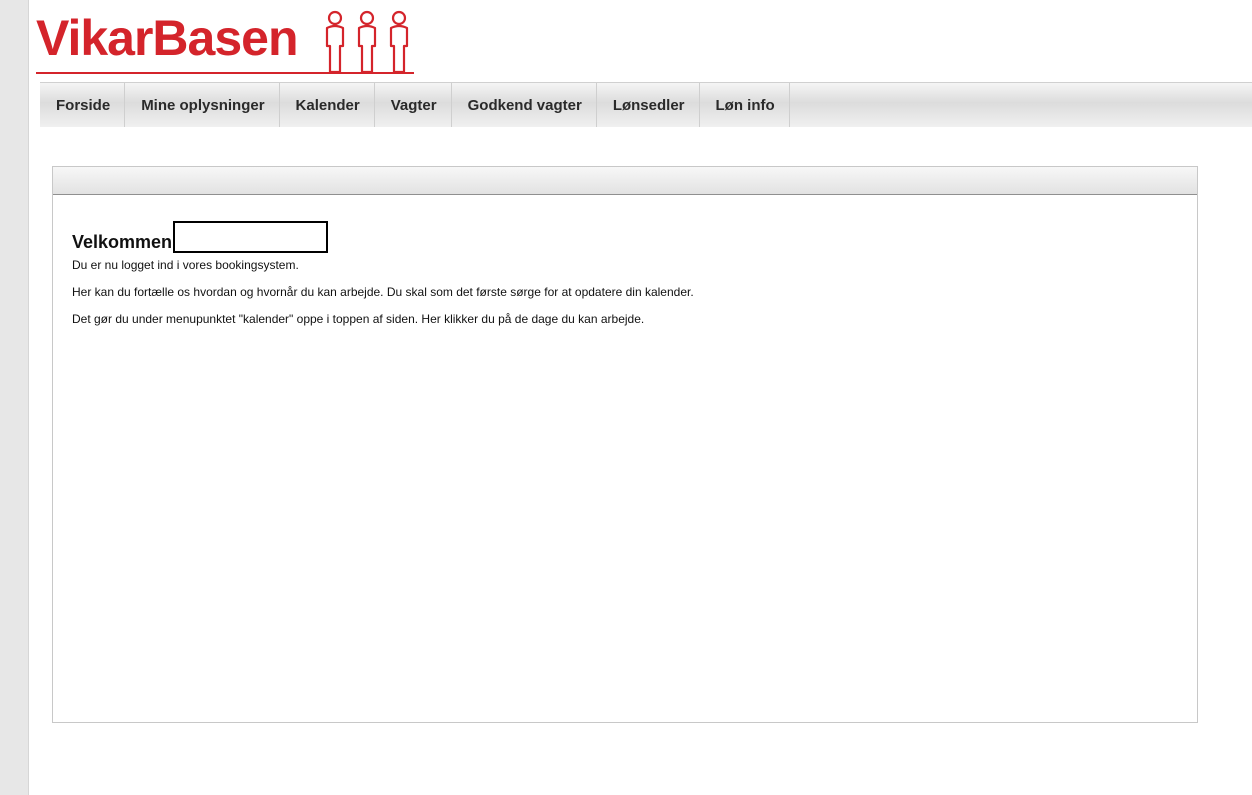 Image resolution: width=1252 pixels, height=795 pixels. I want to click on welcome-heading: Velkommen, so click(625, 234).